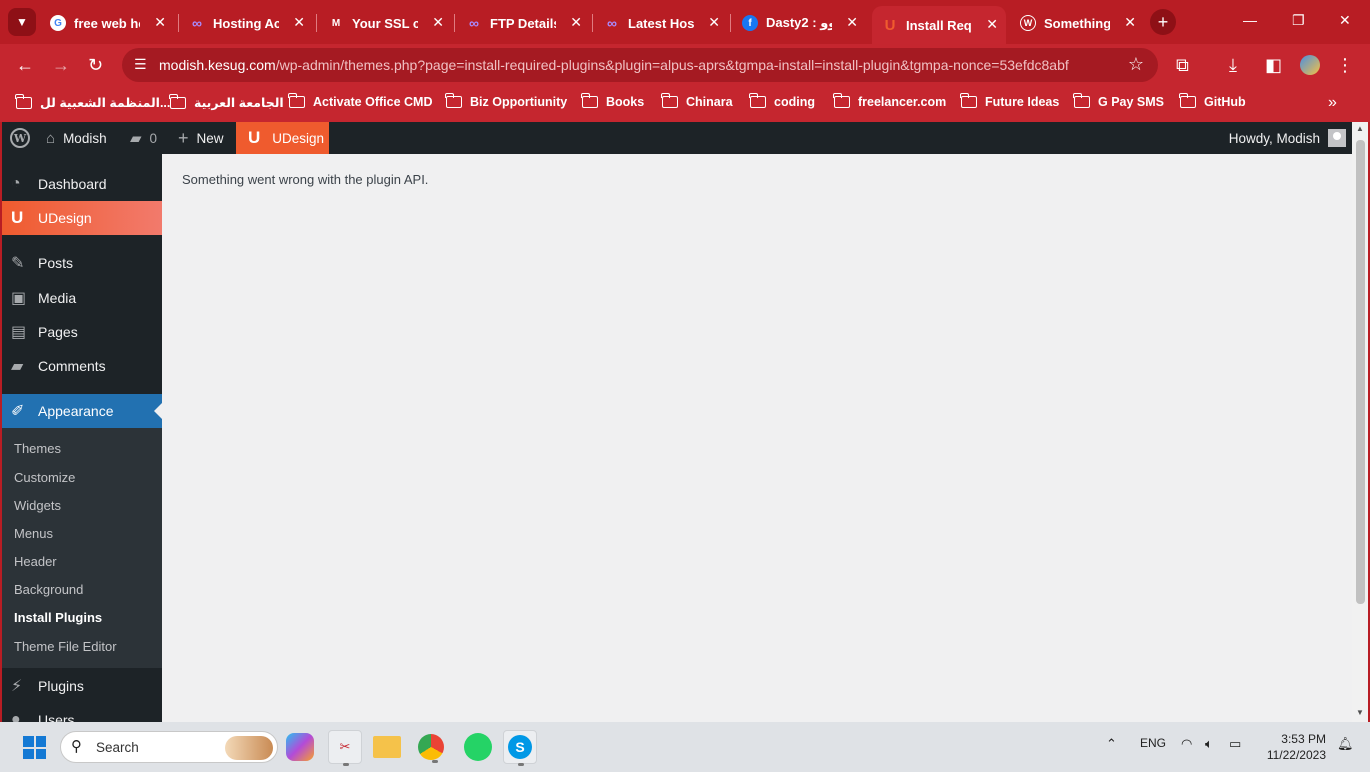 This screenshot has width=1370, height=772. I want to click on tab-4: ∞ FTP Details ✕, so click(523, 23).